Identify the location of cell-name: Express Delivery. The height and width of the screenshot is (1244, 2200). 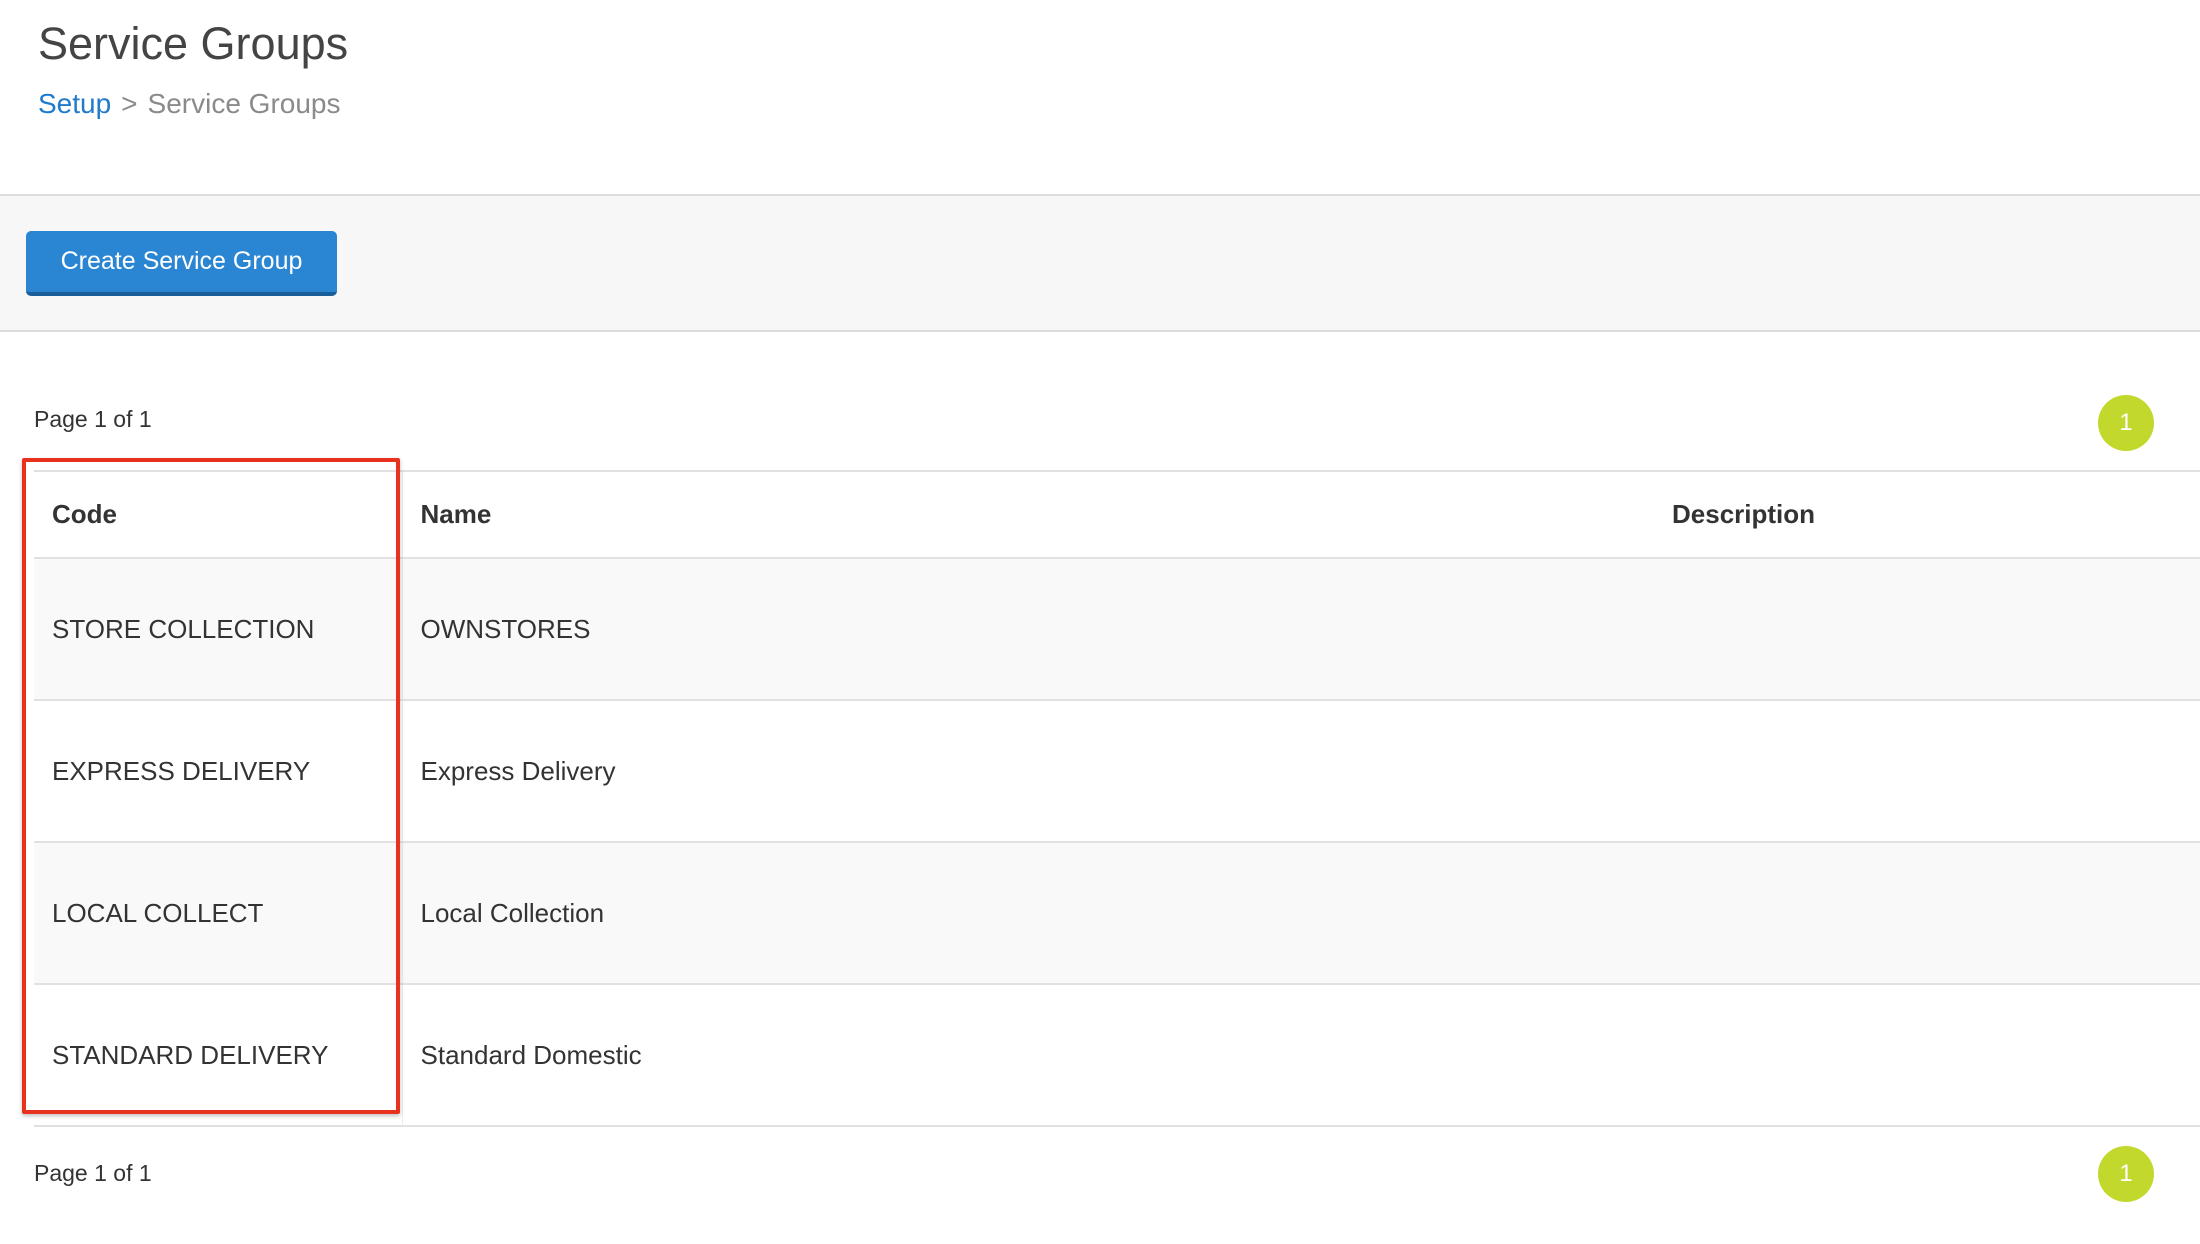
(1028, 770).